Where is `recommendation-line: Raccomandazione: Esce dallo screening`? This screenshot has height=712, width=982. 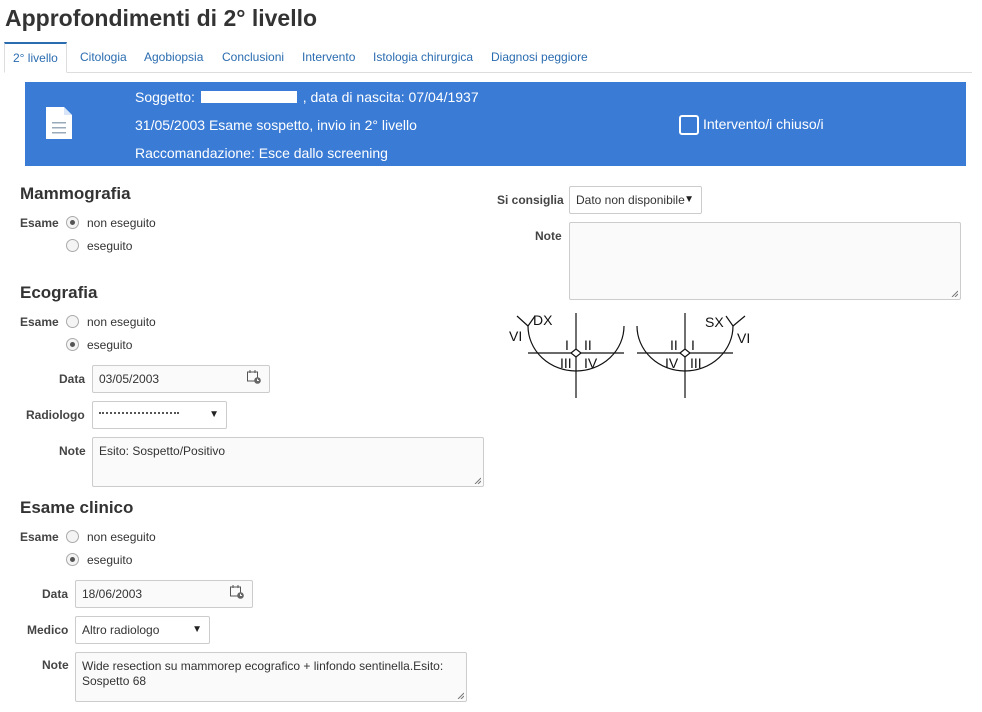
recommendation-line: Raccomandazione: Esce dallo screening is located at coordinates (261, 153).